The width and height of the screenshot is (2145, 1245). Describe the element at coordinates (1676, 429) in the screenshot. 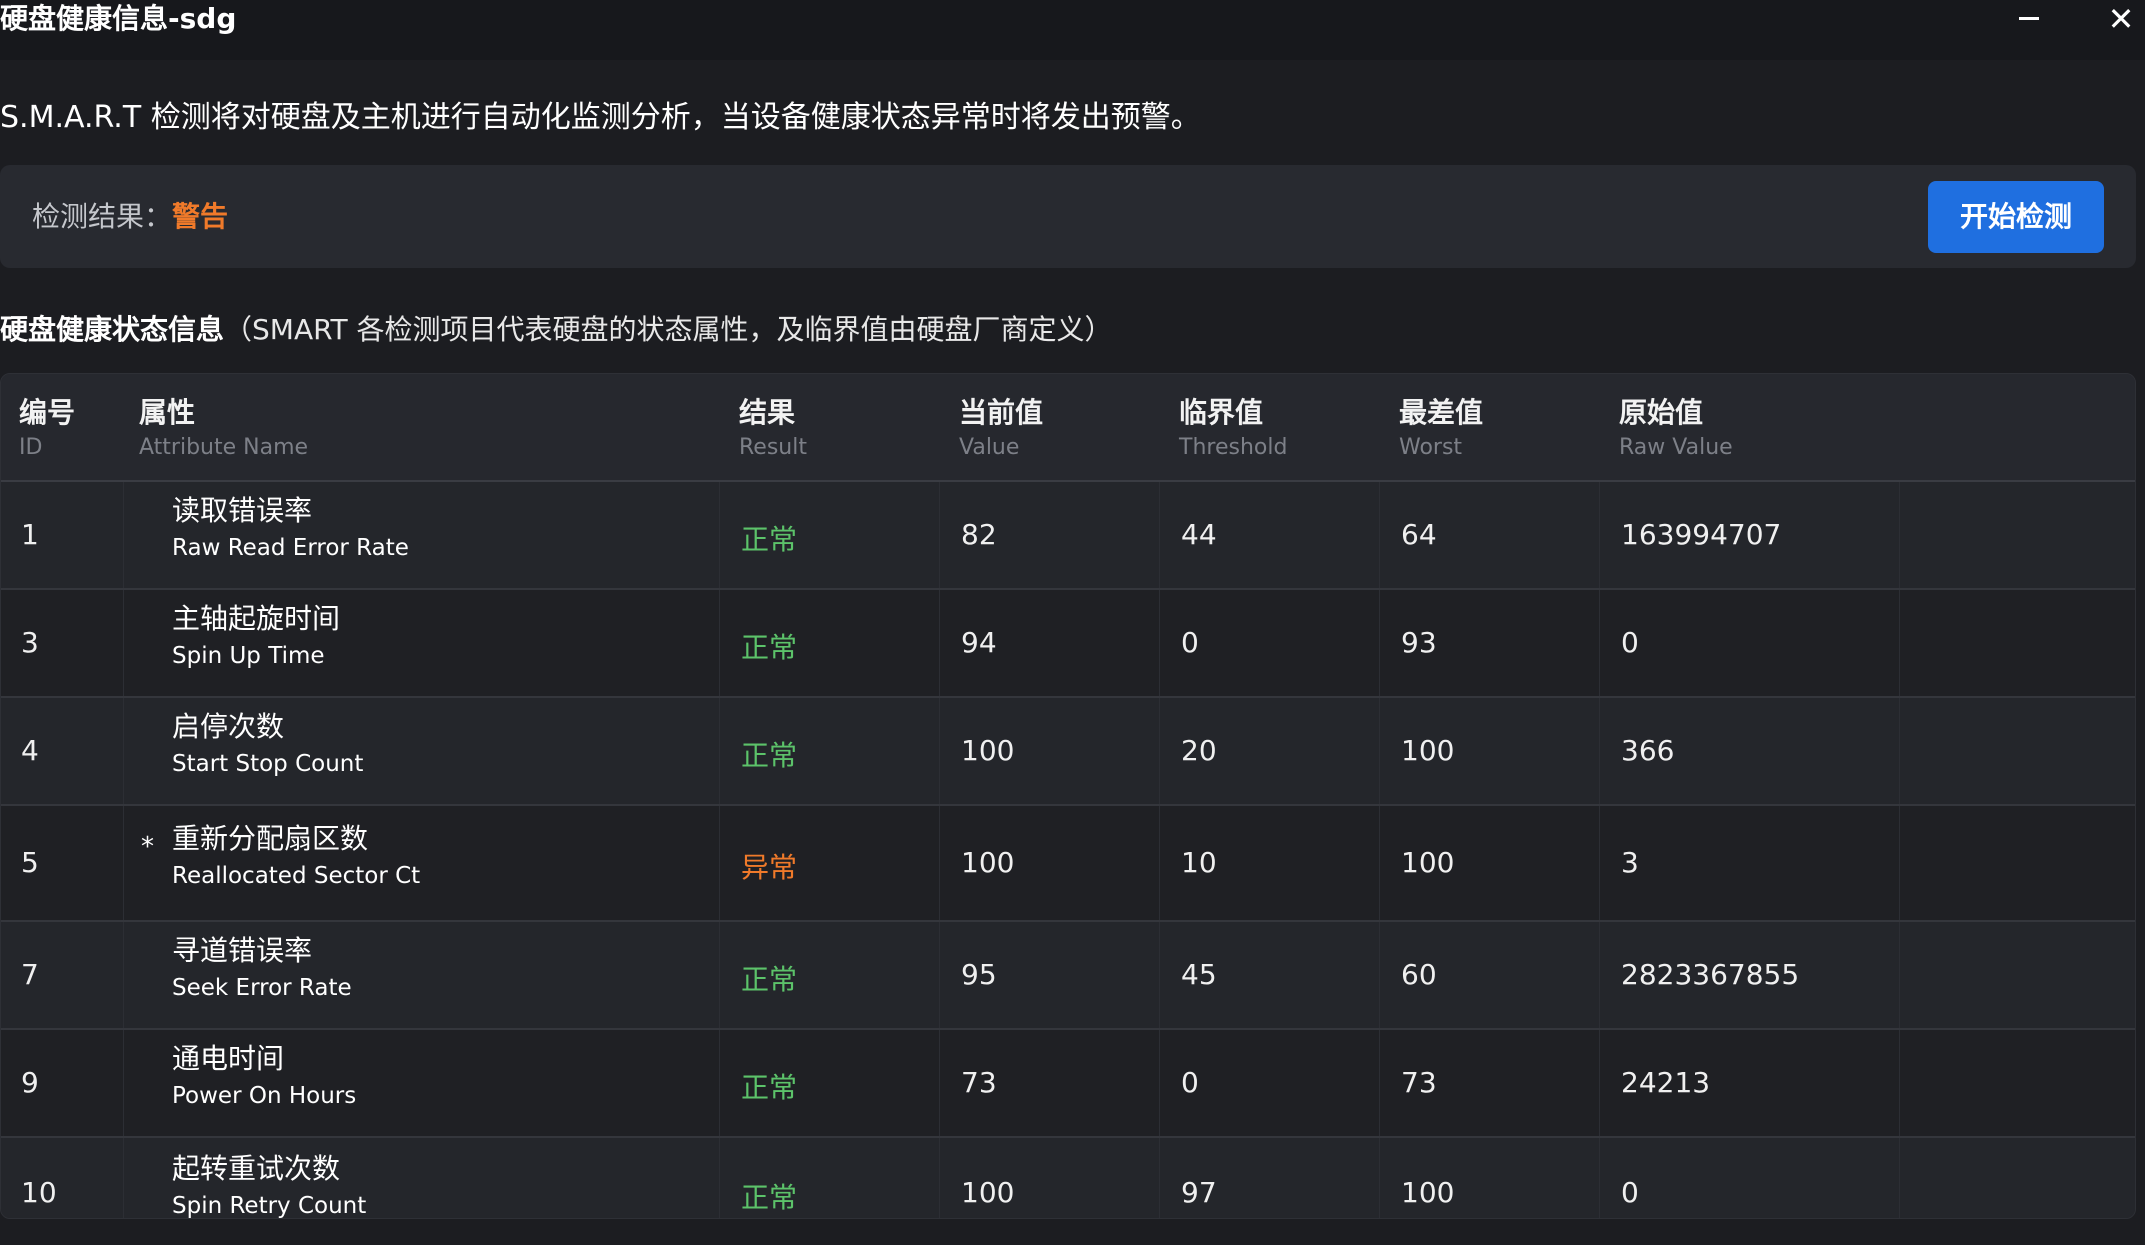

I see `column-header-raw: 原始值 Raw Value` at that location.